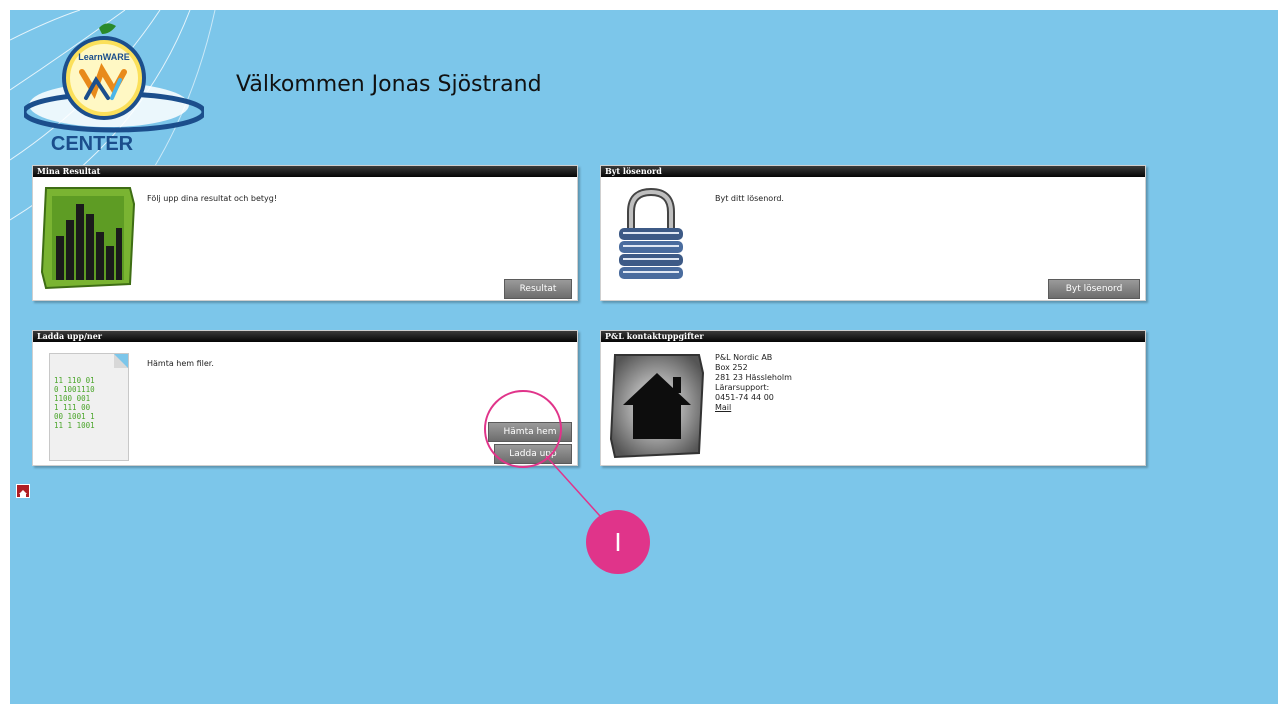  I want to click on change-password-button: Byt lösenord, so click(1094, 289).